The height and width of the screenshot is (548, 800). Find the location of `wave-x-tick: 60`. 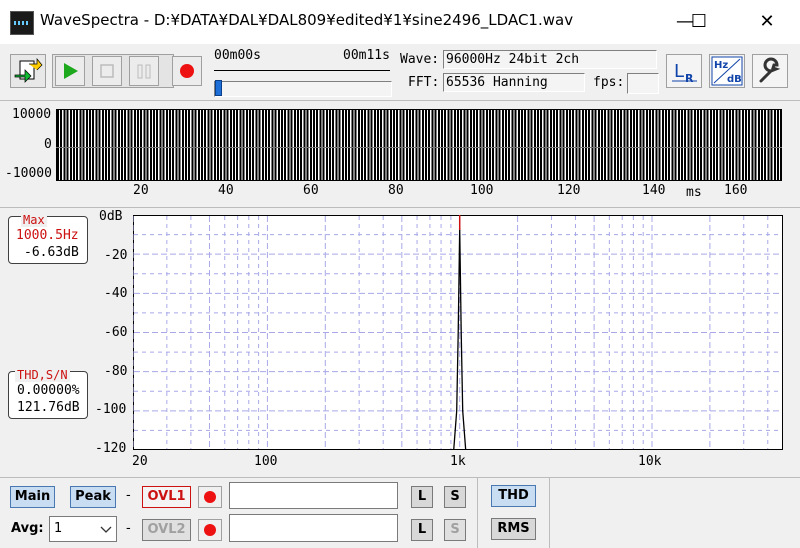

wave-x-tick: 60 is located at coordinates (311, 190).